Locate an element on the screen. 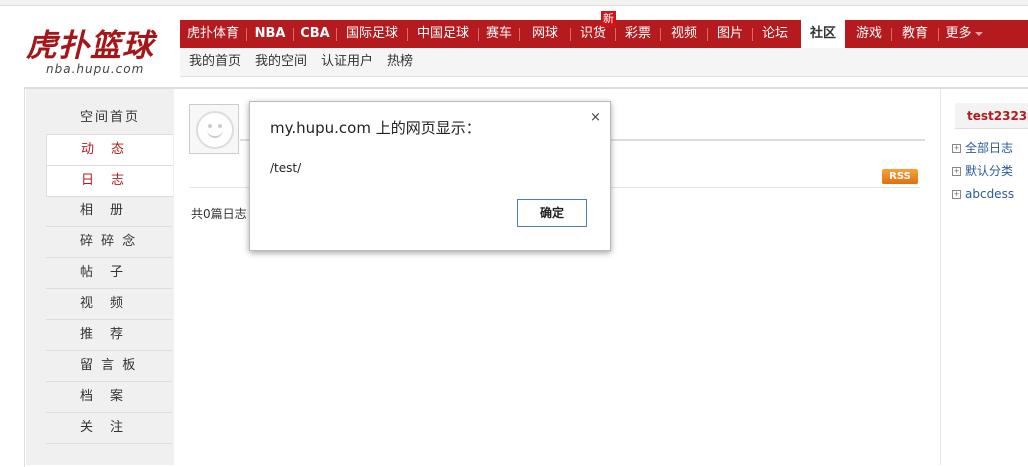 This screenshot has width=1028, height=467. sidebar-item-label: 推 荐 is located at coordinates (103, 334).